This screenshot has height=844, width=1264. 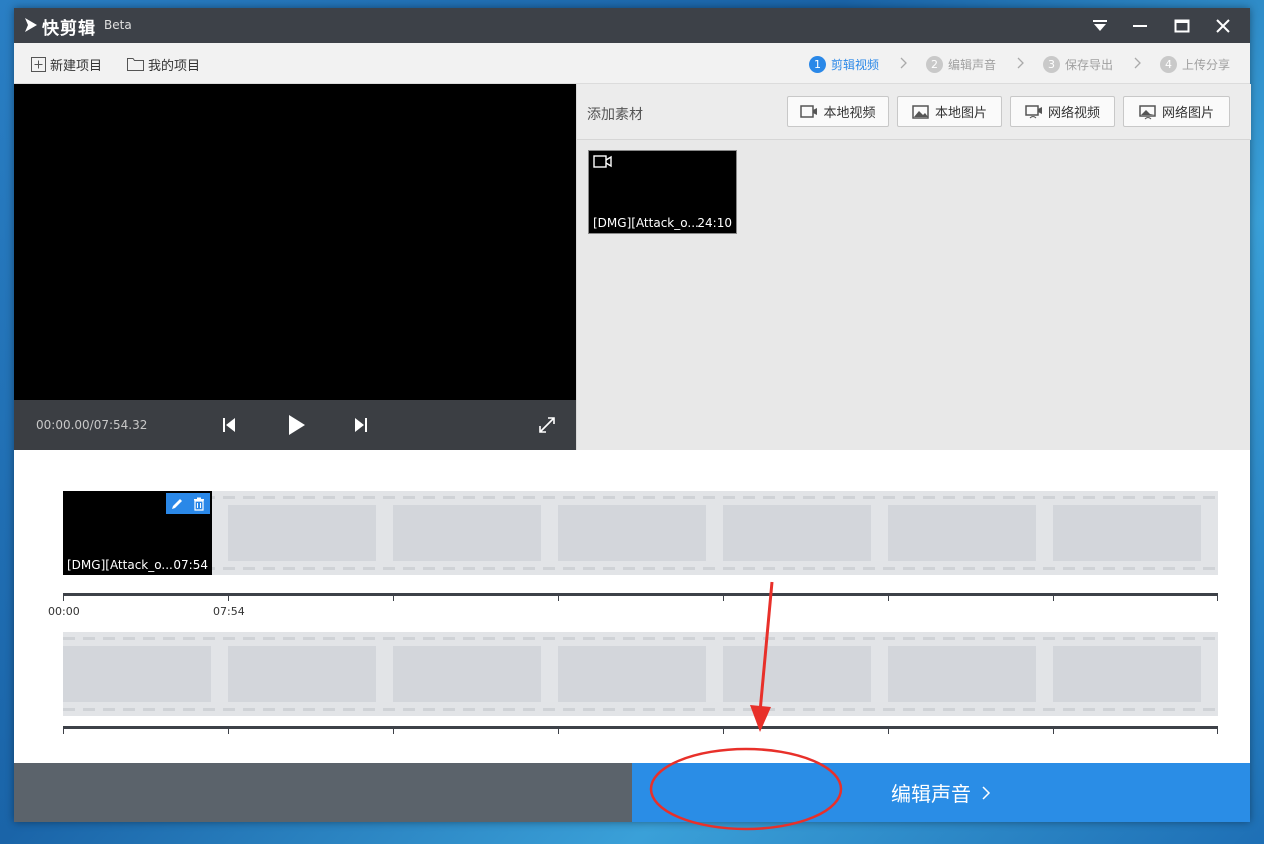 I want to click on app-logo-icon, so click(x=31, y=25).